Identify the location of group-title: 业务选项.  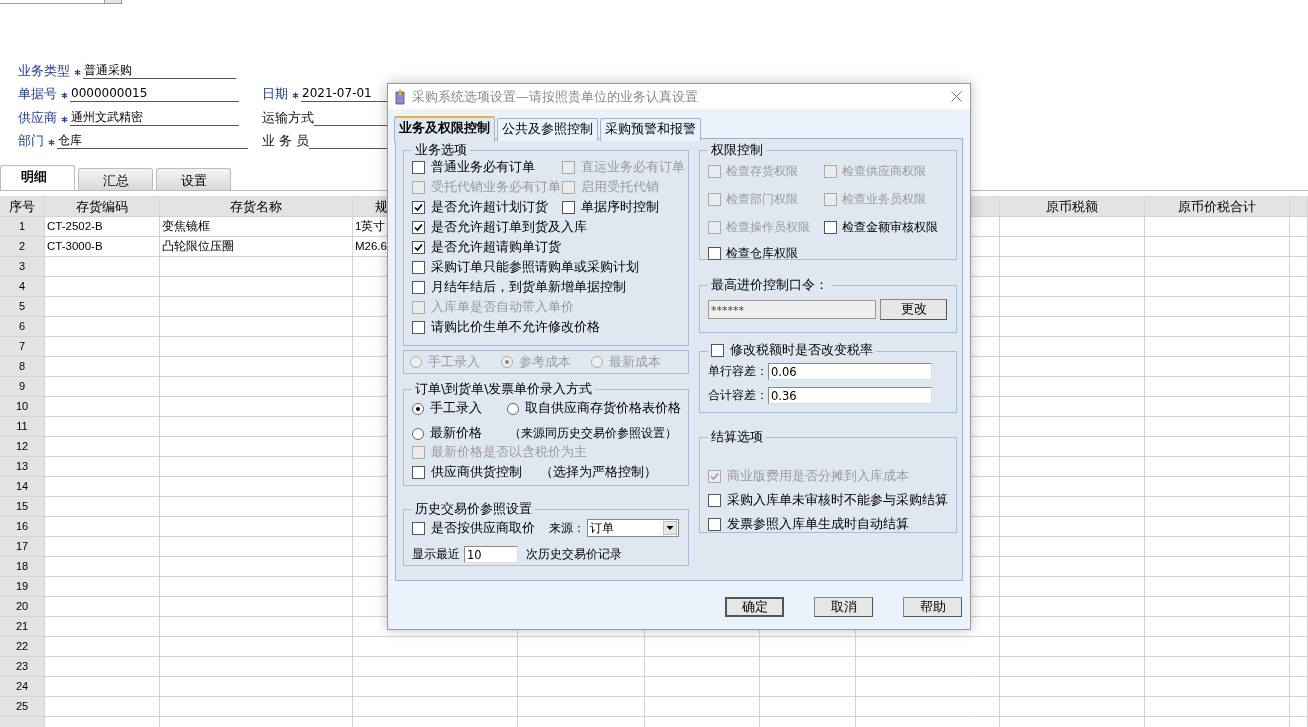
(441, 150).